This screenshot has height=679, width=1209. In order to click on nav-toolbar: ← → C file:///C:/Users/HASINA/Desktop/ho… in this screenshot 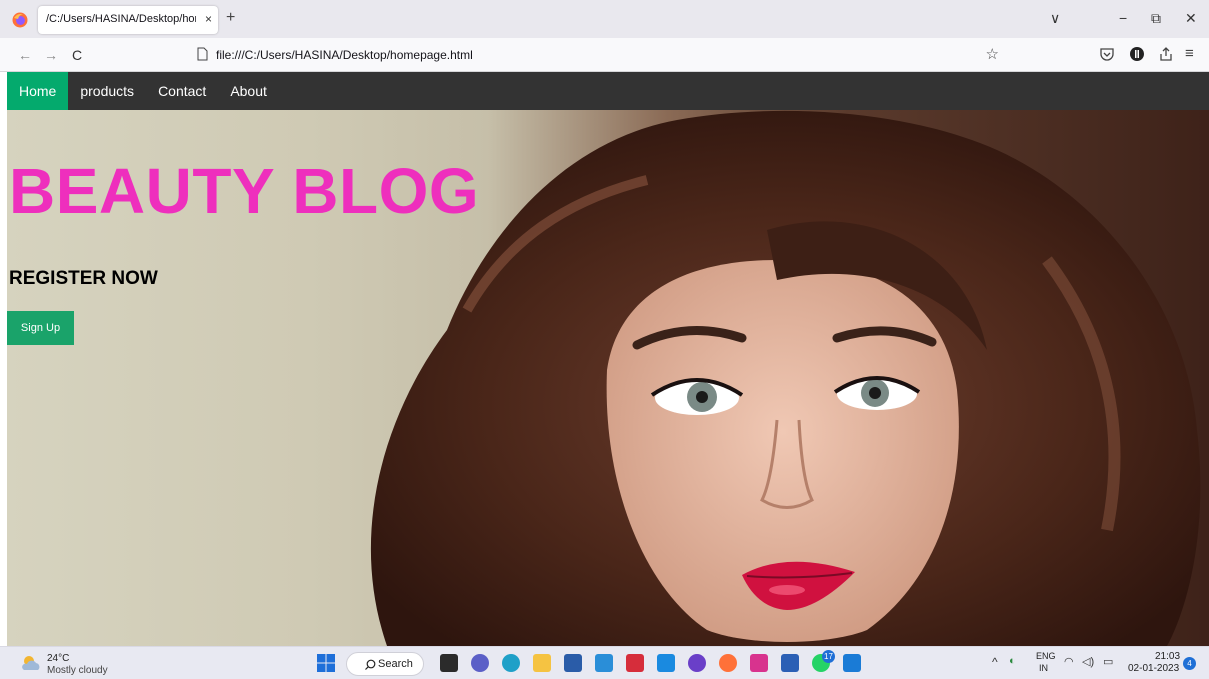, I will do `click(604, 55)`.